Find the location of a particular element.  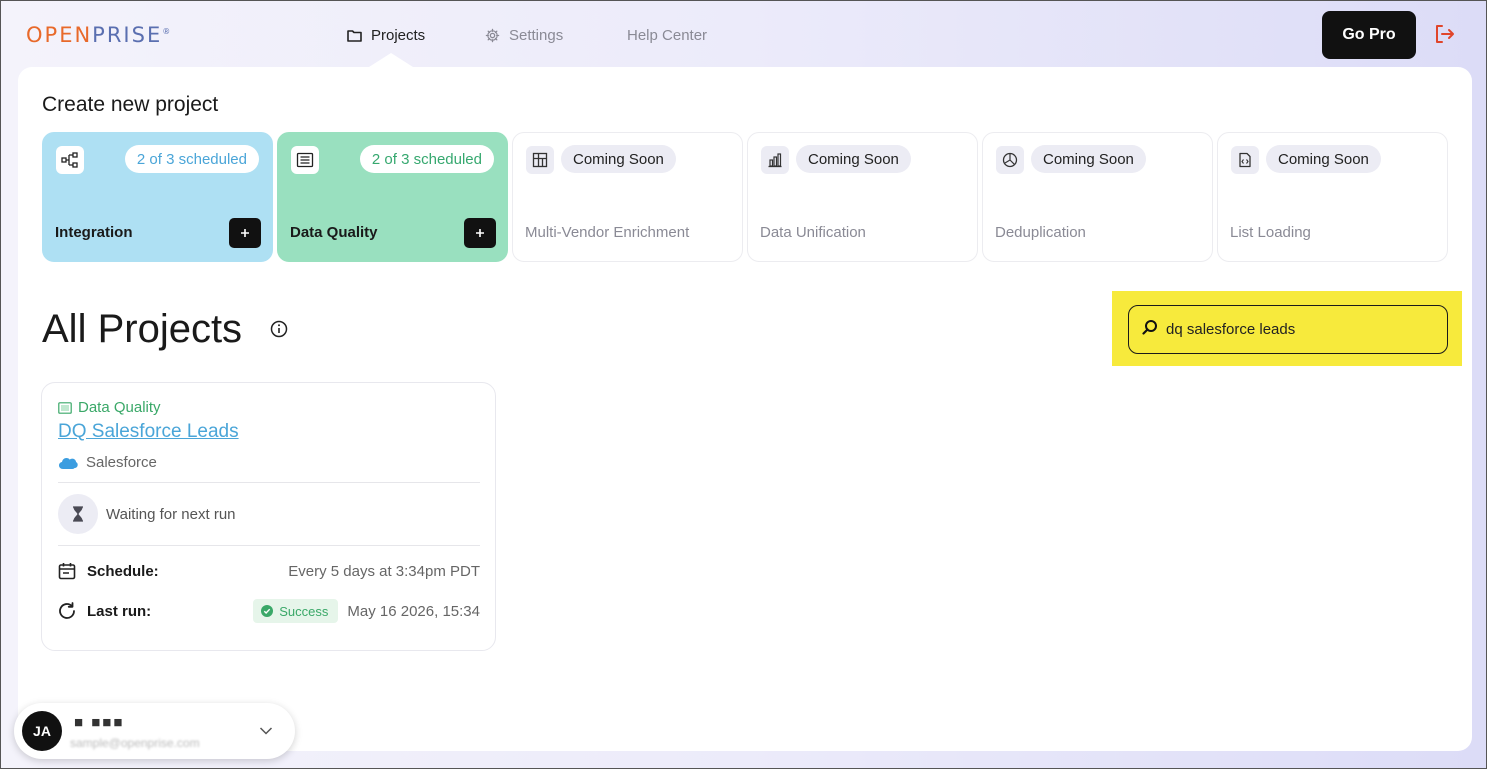

logo-registered-mark: ® is located at coordinates (166, 31).